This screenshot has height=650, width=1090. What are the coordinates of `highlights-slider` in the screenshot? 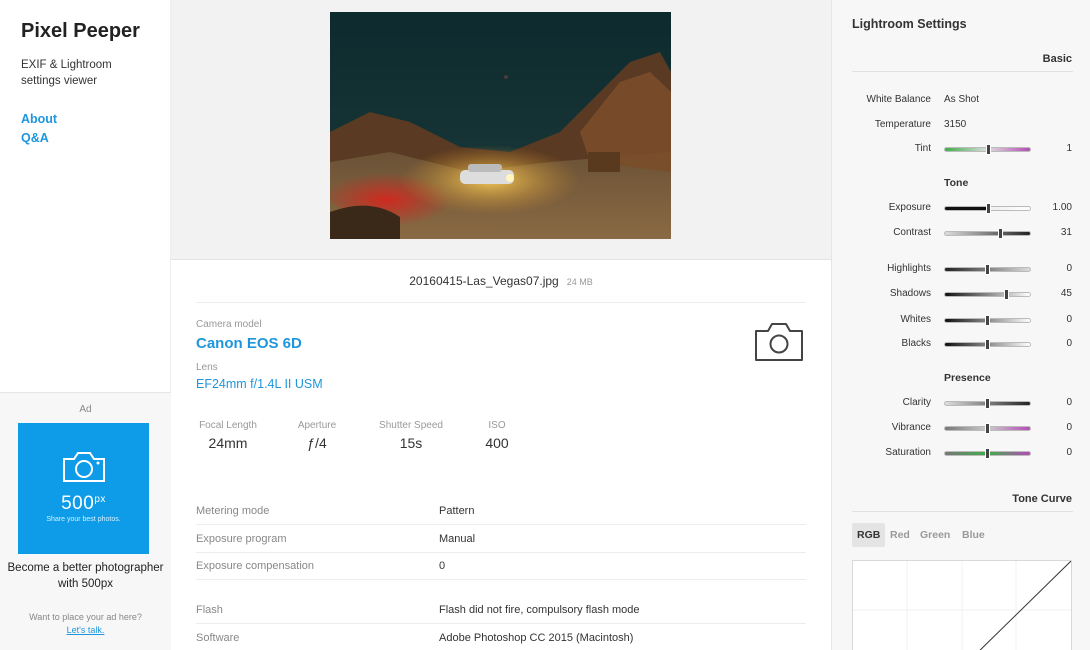 It's located at (987, 269).